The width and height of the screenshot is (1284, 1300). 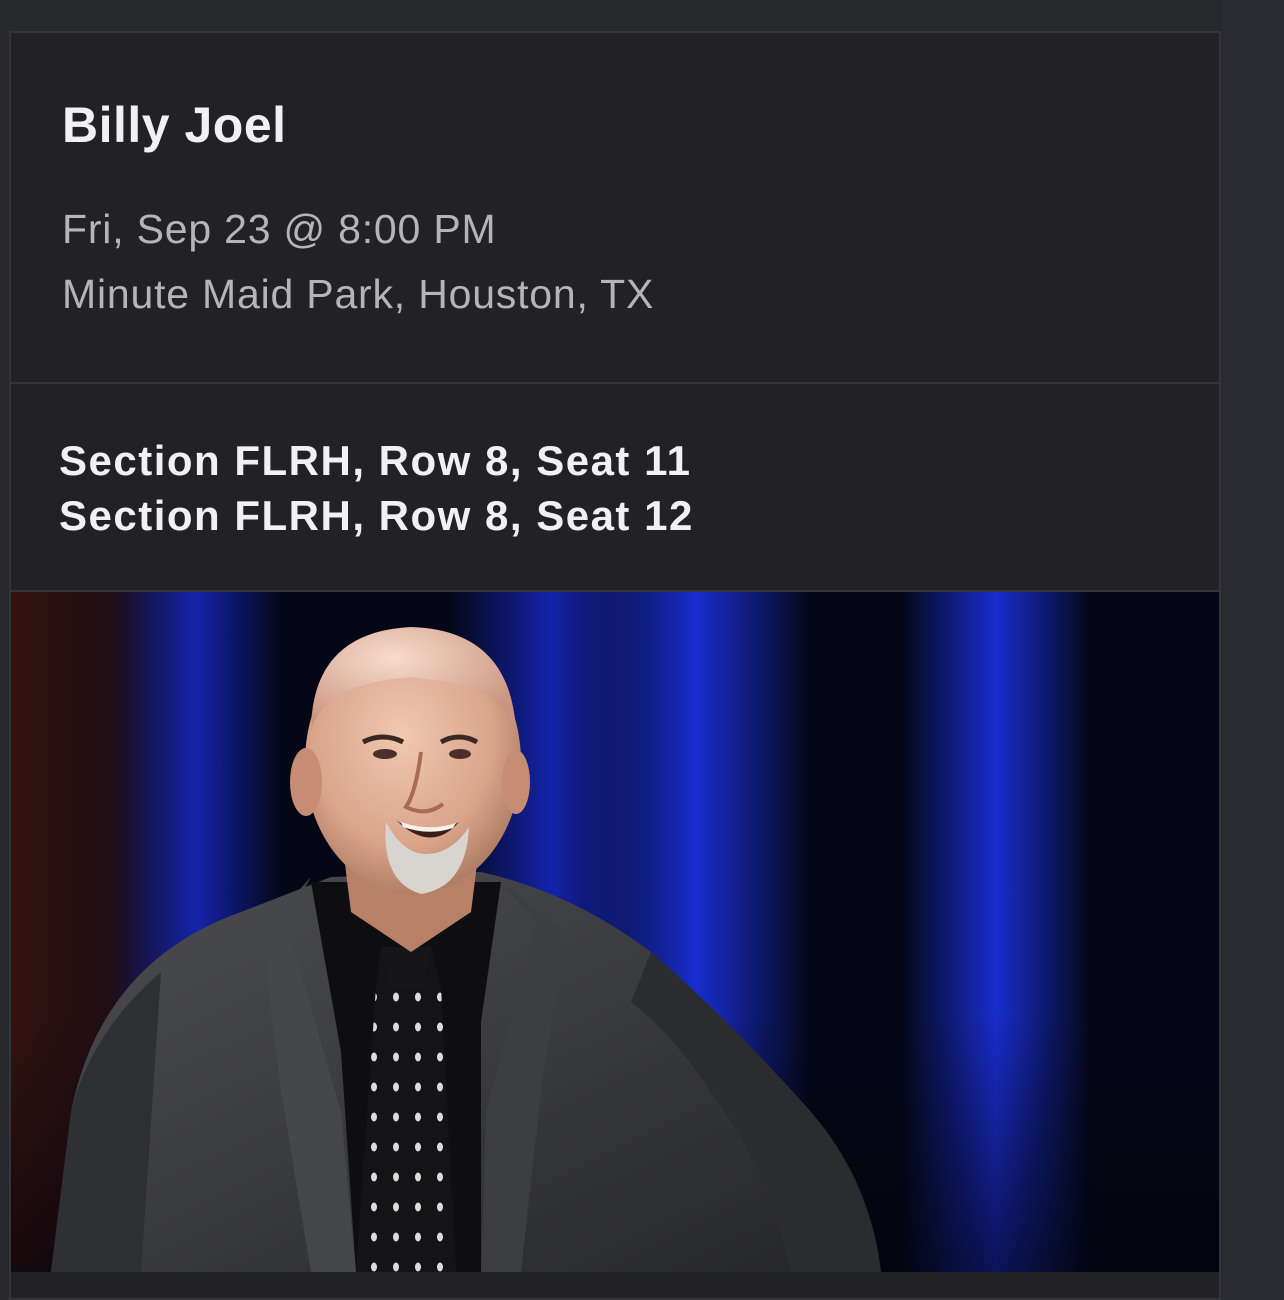 I want to click on event-venue: Minute Maid Park, Houston, TX, so click(x=358, y=294).